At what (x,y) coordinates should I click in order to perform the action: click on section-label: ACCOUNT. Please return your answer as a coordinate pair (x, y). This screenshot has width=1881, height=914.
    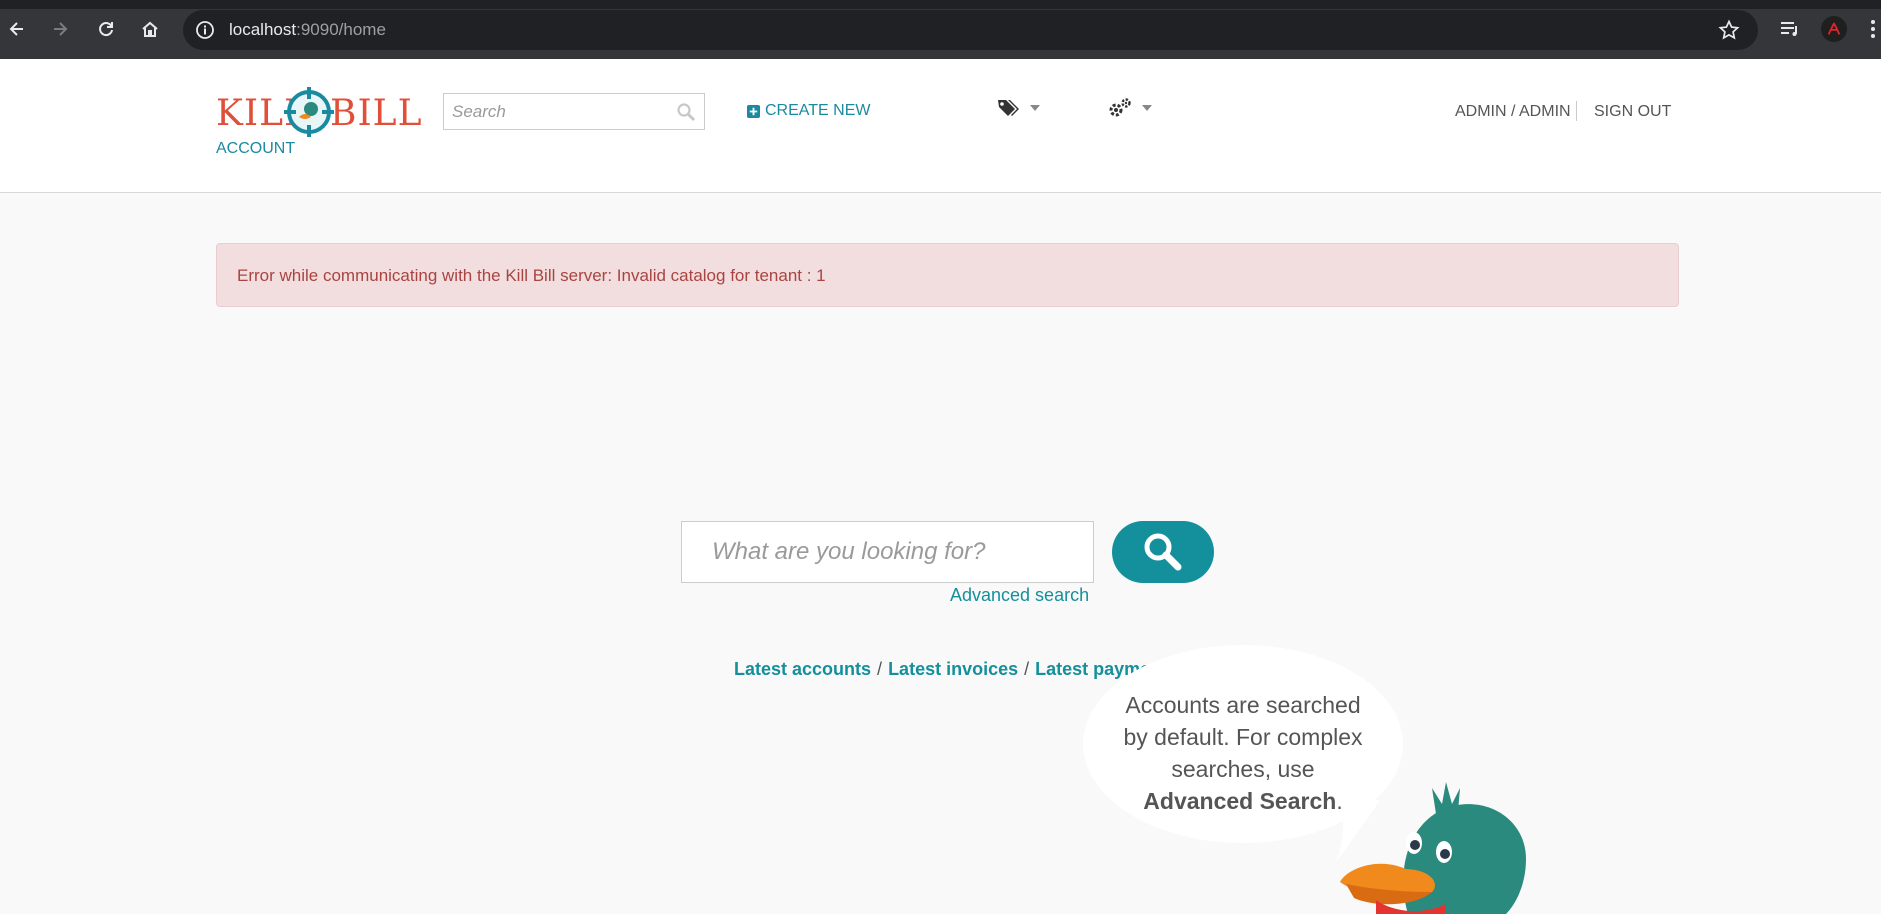
    Looking at the image, I should click on (255, 149).